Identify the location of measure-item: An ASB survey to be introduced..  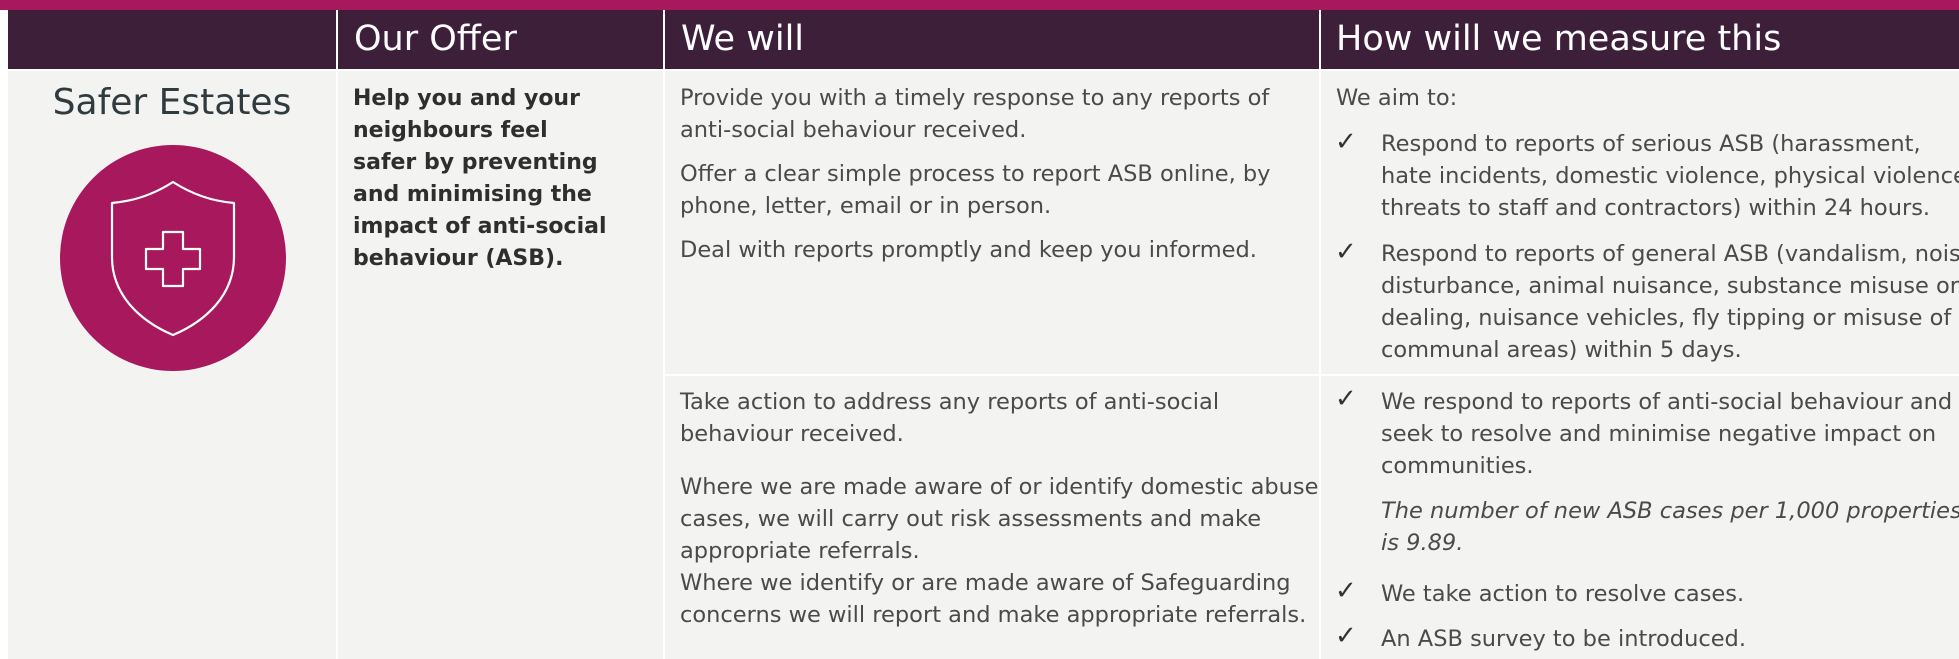
(1563, 639).